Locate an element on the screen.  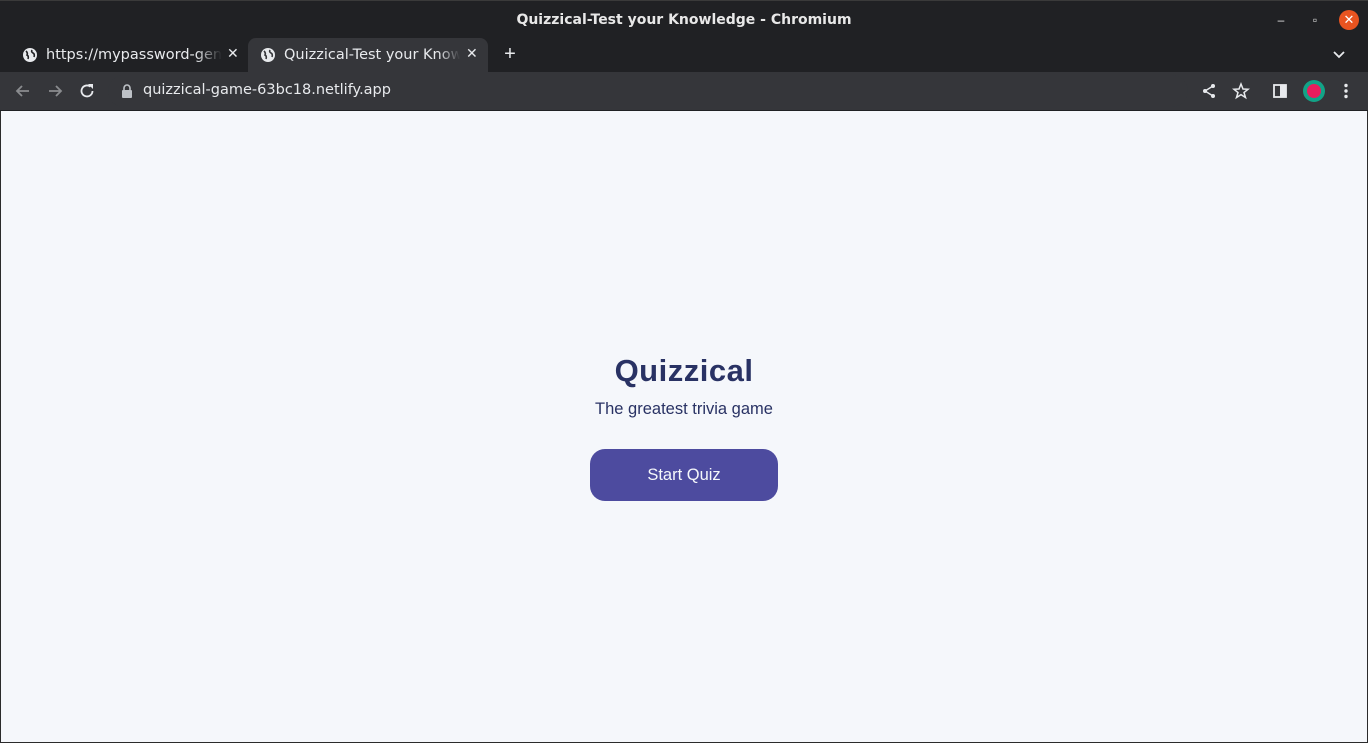
tab-quizzical: Quizzical-Test your Knowledge ✕ is located at coordinates (368, 55).